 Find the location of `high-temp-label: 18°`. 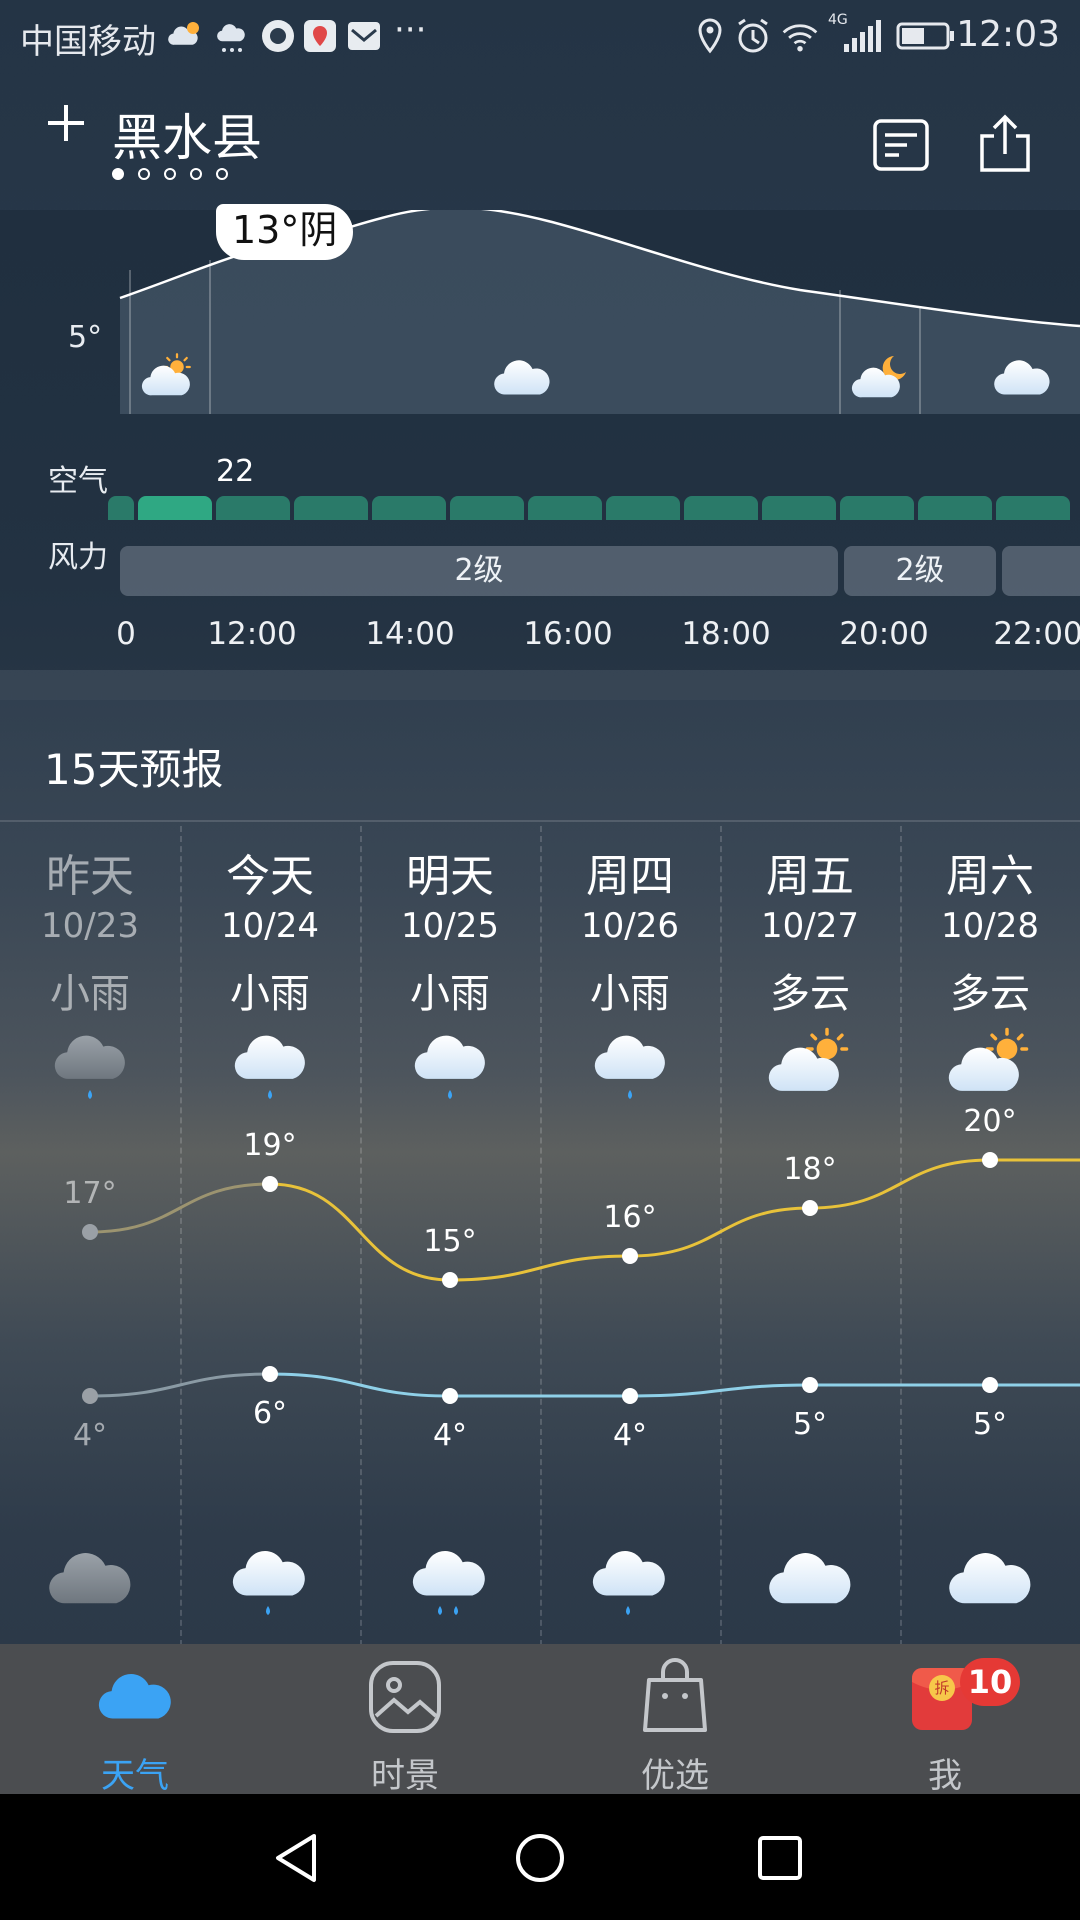

high-temp-label: 18° is located at coordinates (810, 1169).